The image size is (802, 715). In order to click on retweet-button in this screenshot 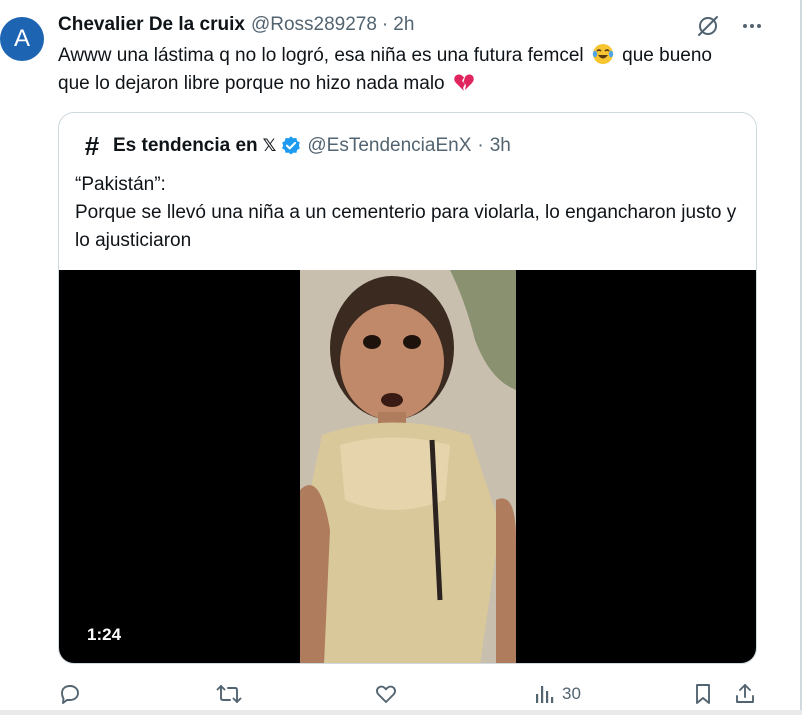, I will do `click(229, 694)`.